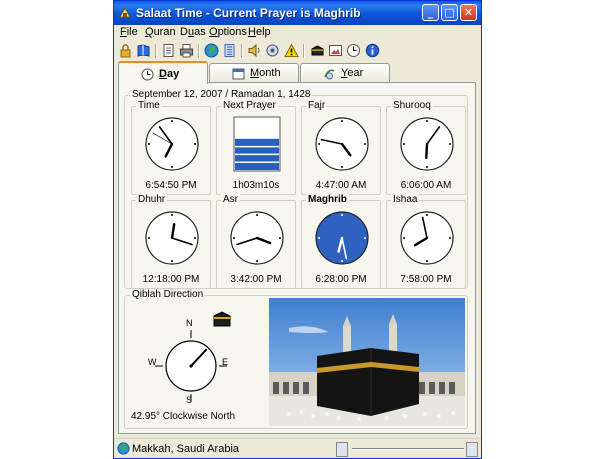 The image size is (612, 459). Describe the element at coordinates (171, 279) in the screenshot. I see `clock-time: 12:18:00 PM` at that location.